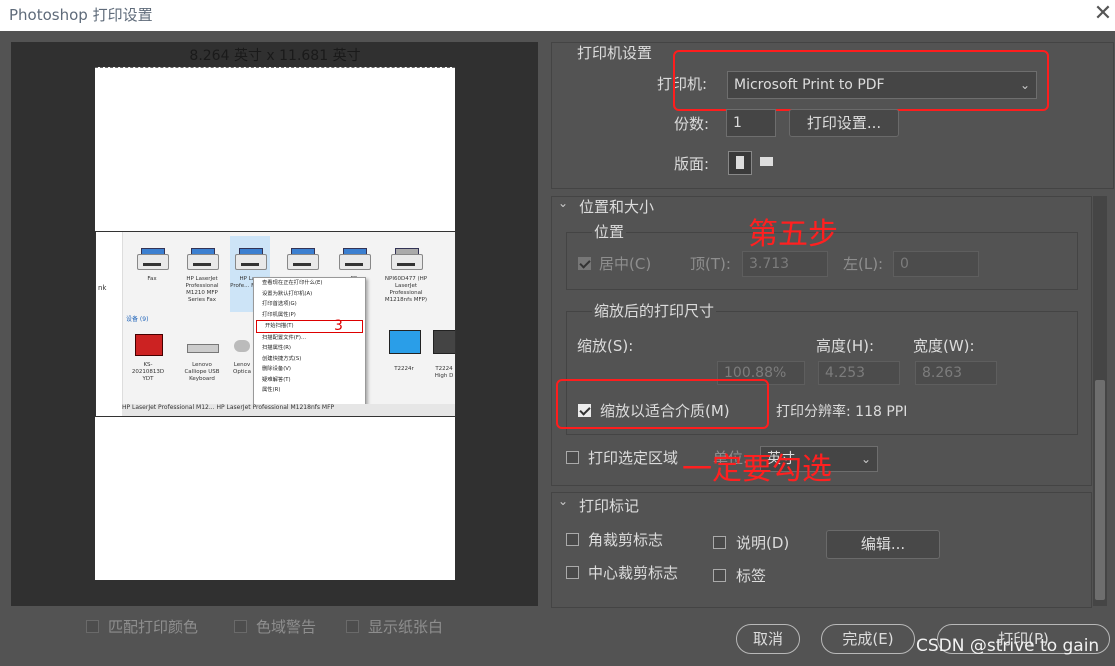 The image size is (1115, 666). I want to click on gamut-warning-checkbox, so click(240, 626).